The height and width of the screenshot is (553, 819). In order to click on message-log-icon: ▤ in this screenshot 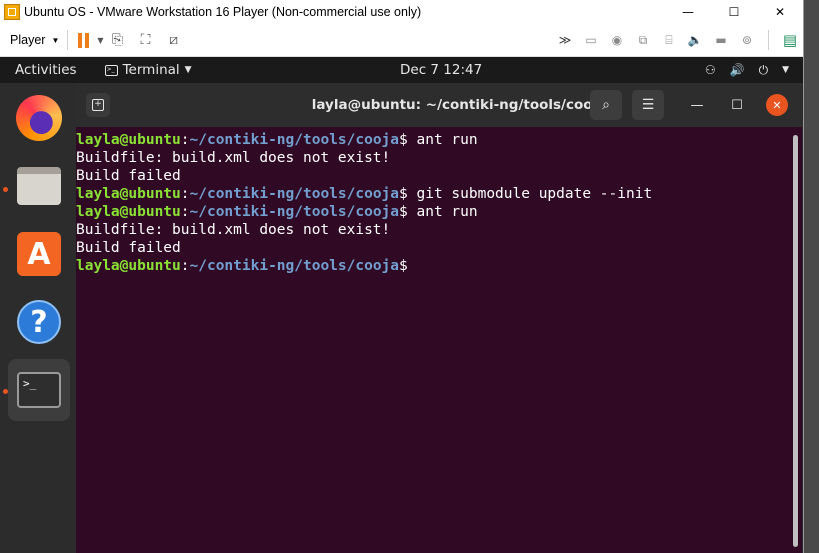, I will do `click(790, 40)`.